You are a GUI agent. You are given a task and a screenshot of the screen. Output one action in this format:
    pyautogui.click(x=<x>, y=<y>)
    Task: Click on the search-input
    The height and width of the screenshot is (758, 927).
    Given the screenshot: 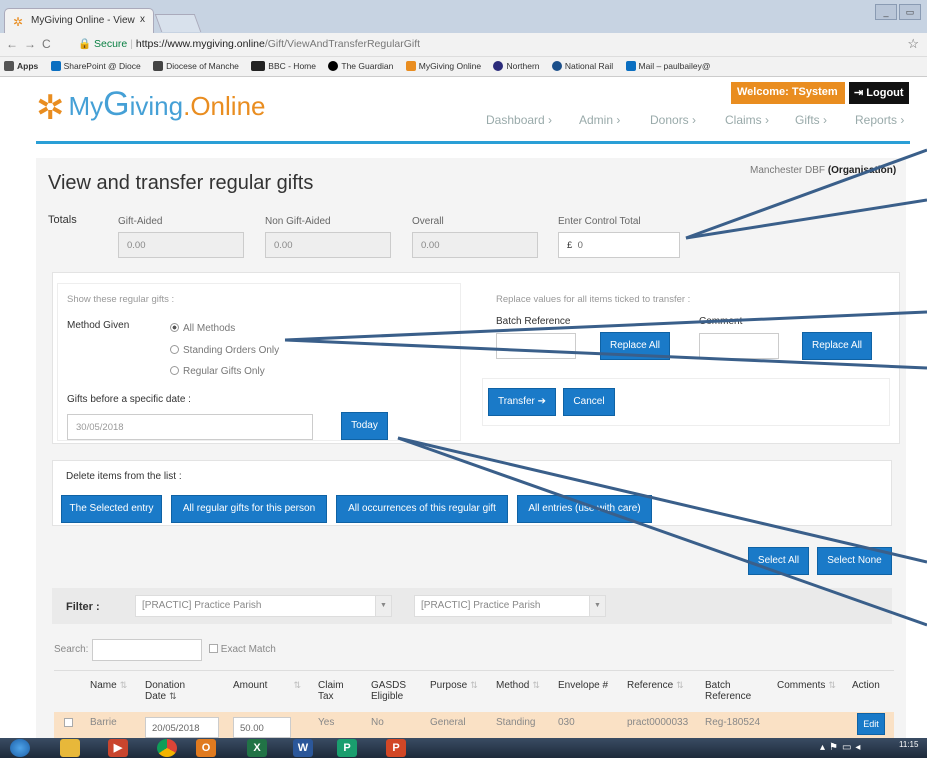 What is the action you would take?
    pyautogui.click(x=147, y=650)
    